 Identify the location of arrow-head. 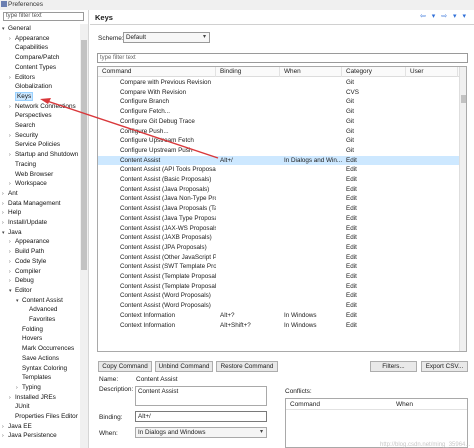
(45, 101).